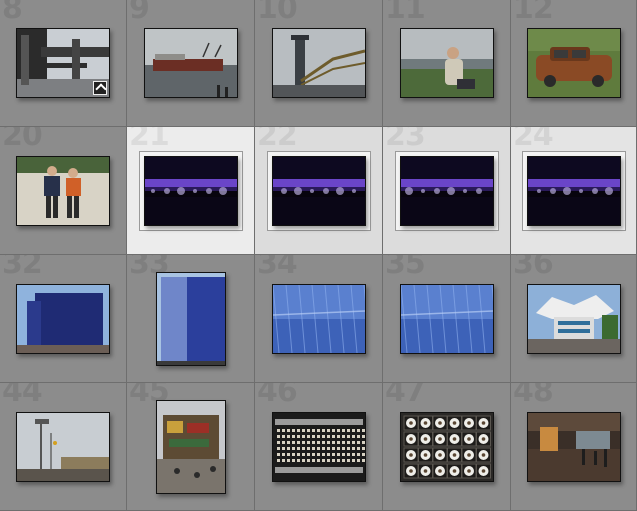 The height and width of the screenshot is (511, 637). Describe the element at coordinates (533, 13) in the screenshot. I see `cell-index-number: 12` at that location.